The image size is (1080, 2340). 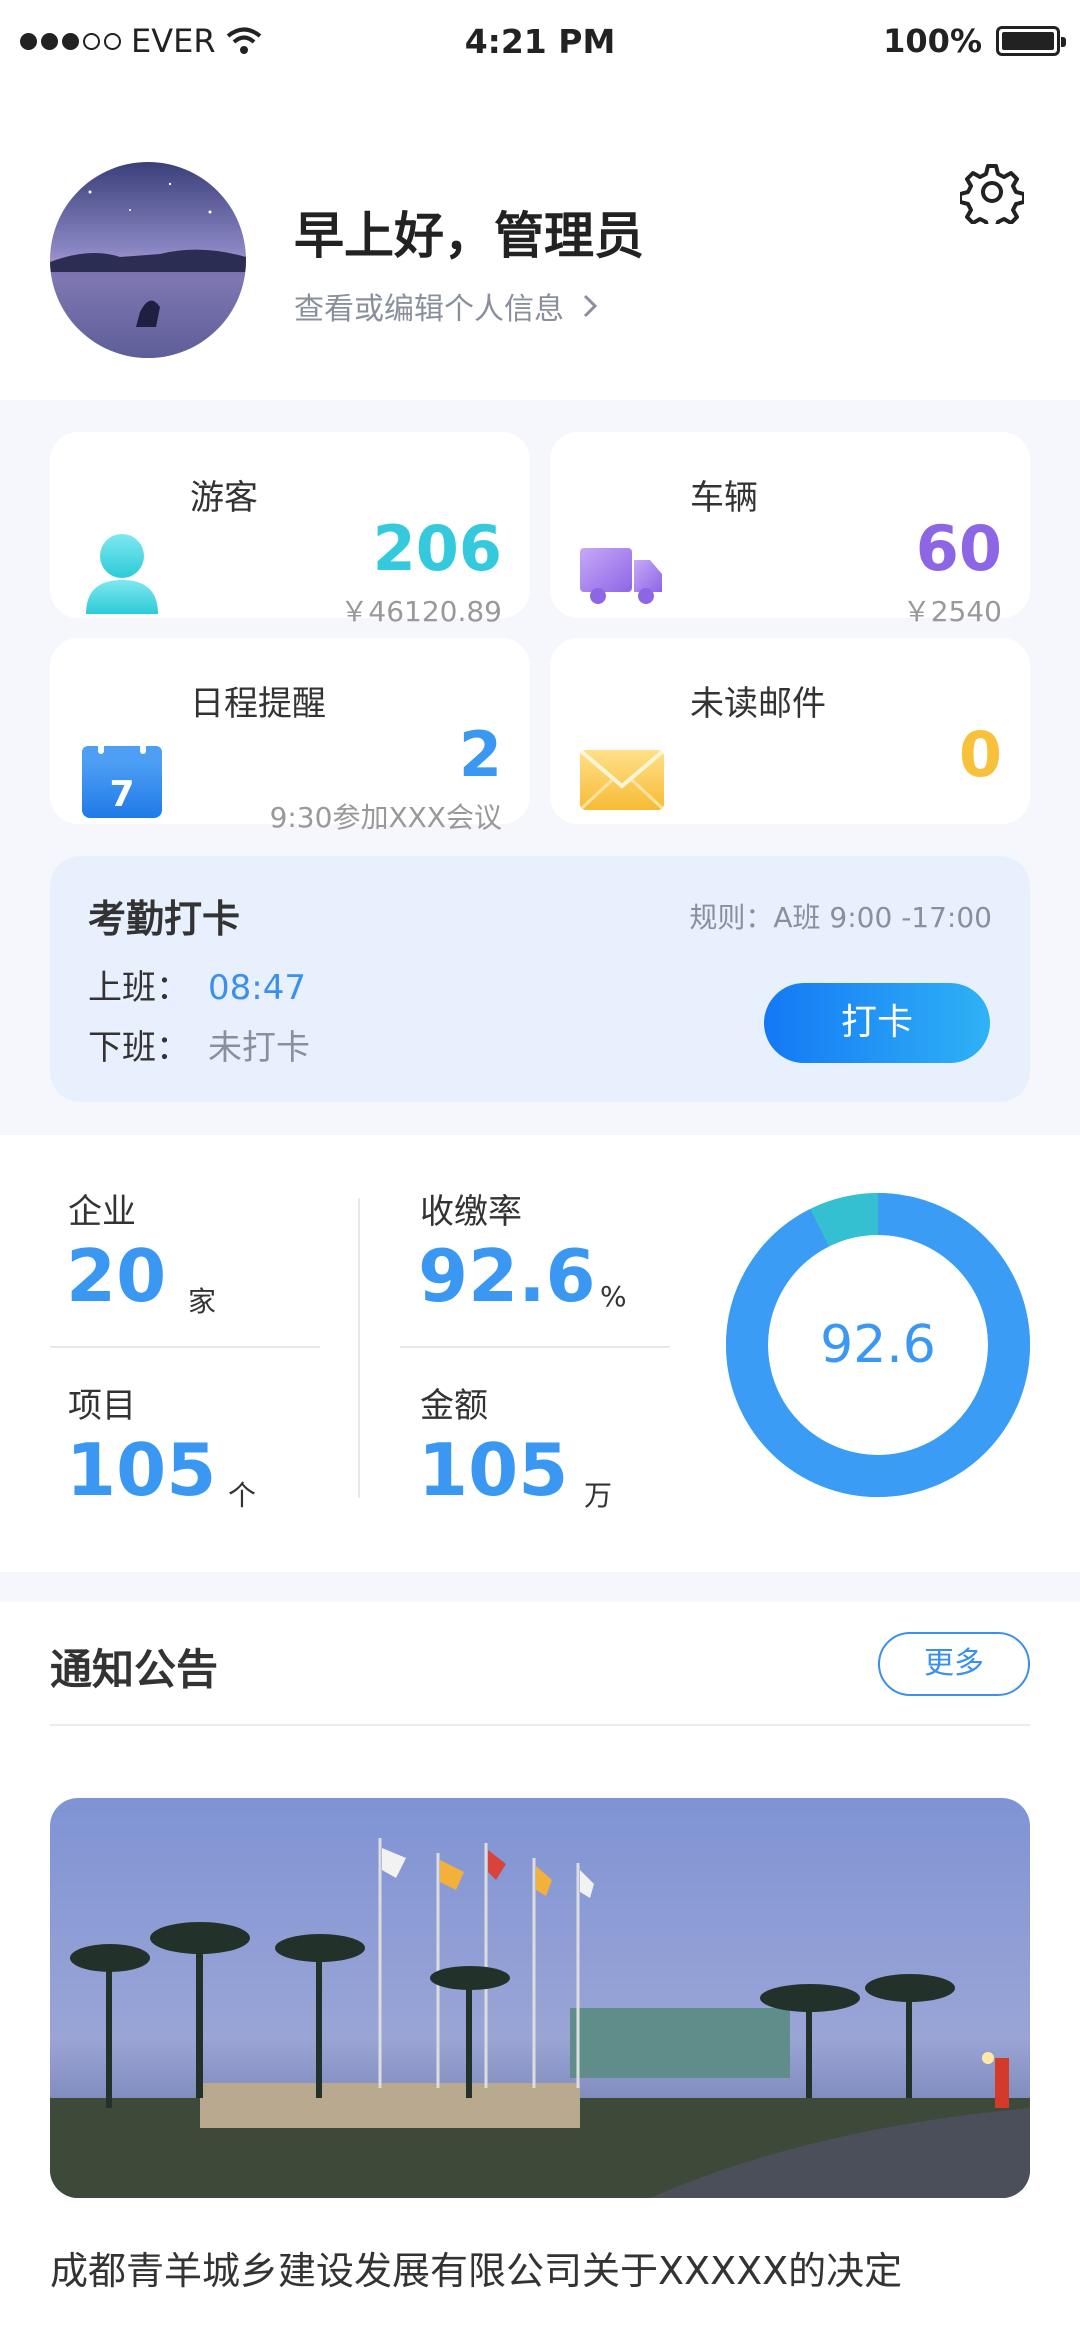 I want to click on vehicles-amount: ￥2540, so click(x=952, y=611).